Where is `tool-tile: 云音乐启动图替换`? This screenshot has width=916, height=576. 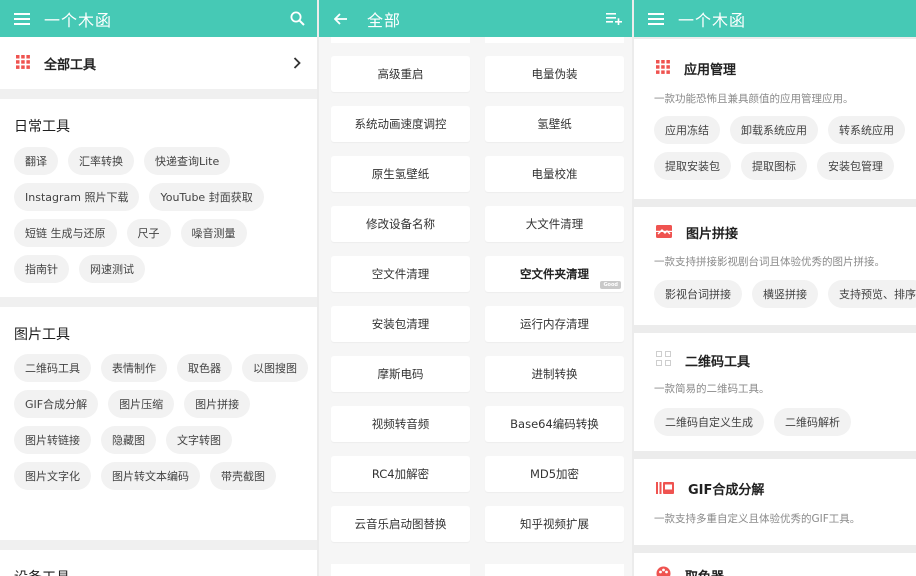 tool-tile: 云音乐启动图替换 is located at coordinates (400, 524).